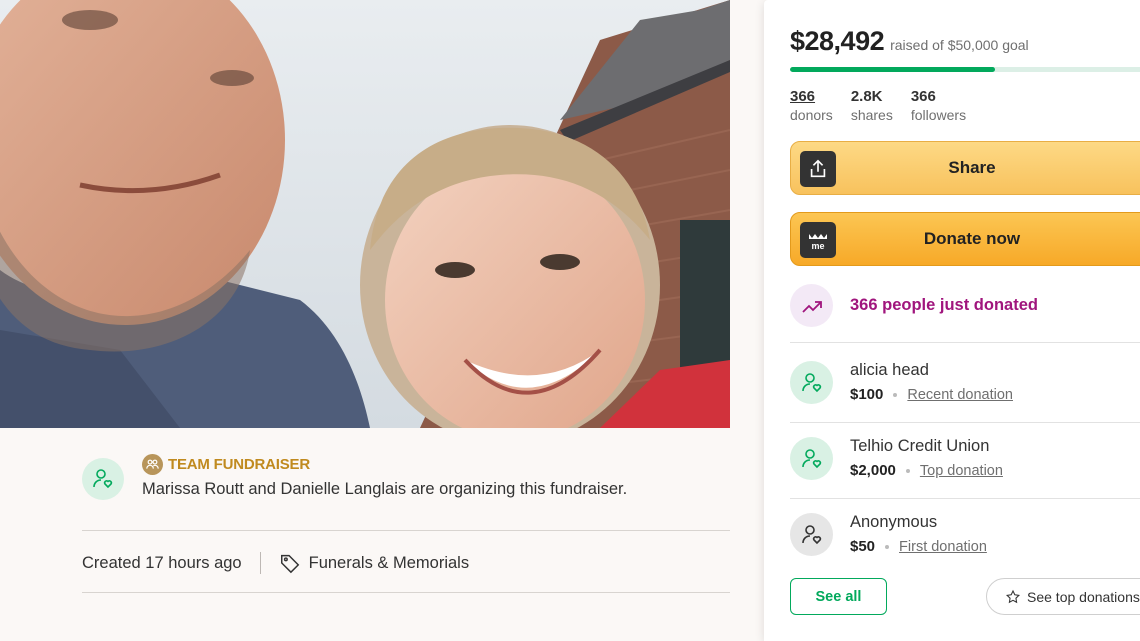  I want to click on donation-amount: $2,000, so click(873, 470).